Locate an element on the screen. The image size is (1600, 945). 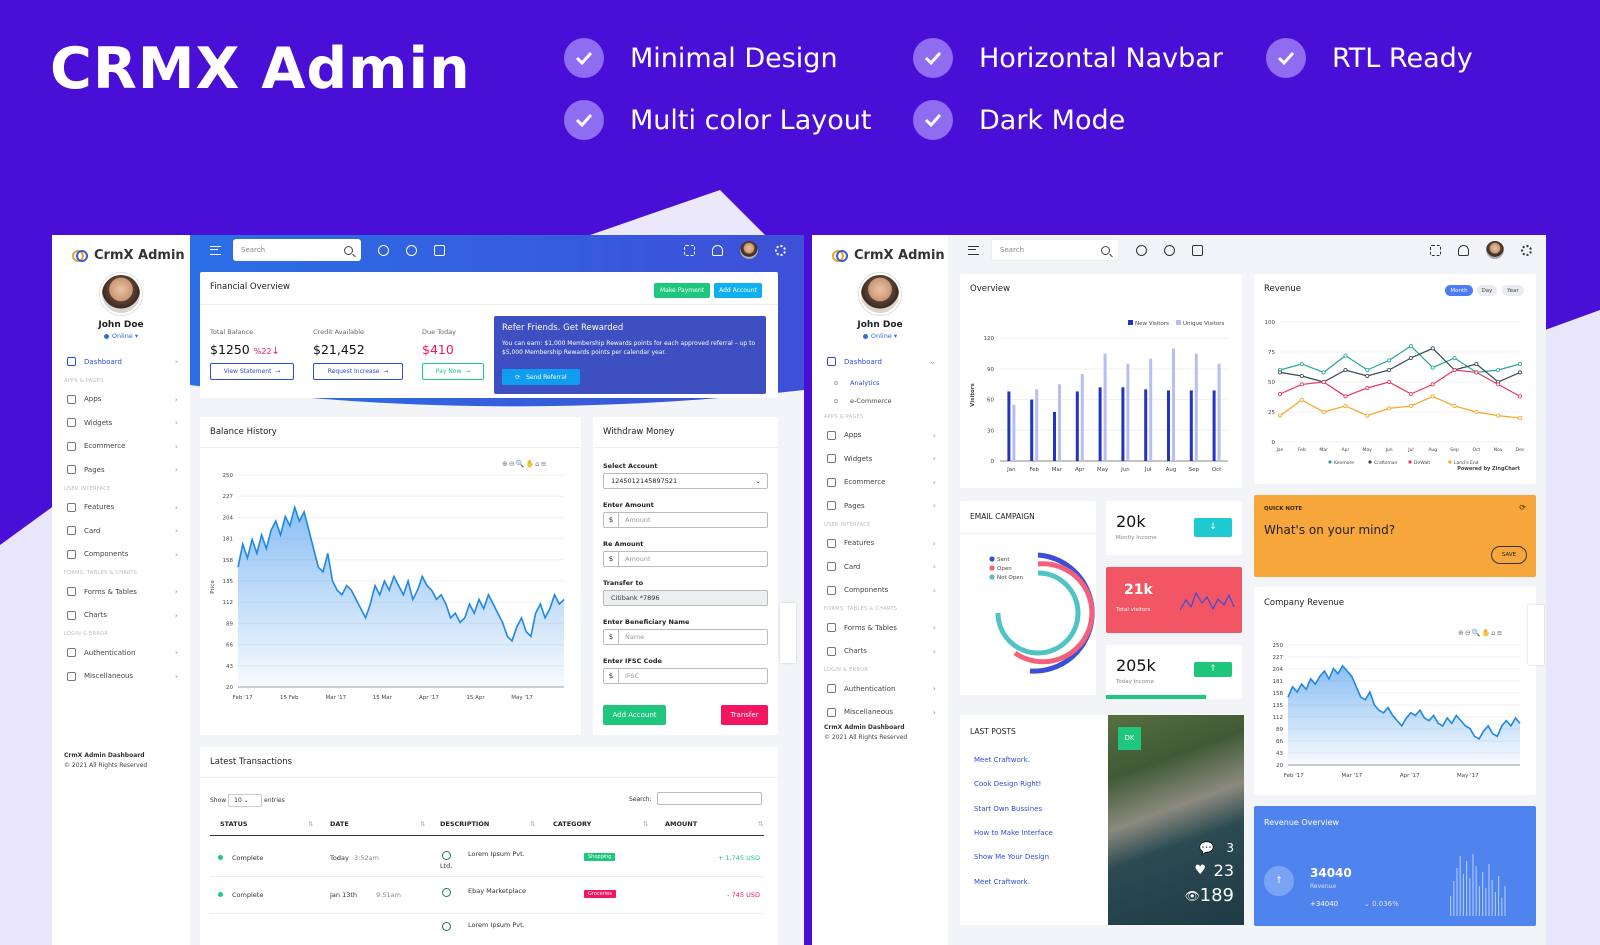
refresh-icon: ⟳ is located at coordinates (1522, 507).